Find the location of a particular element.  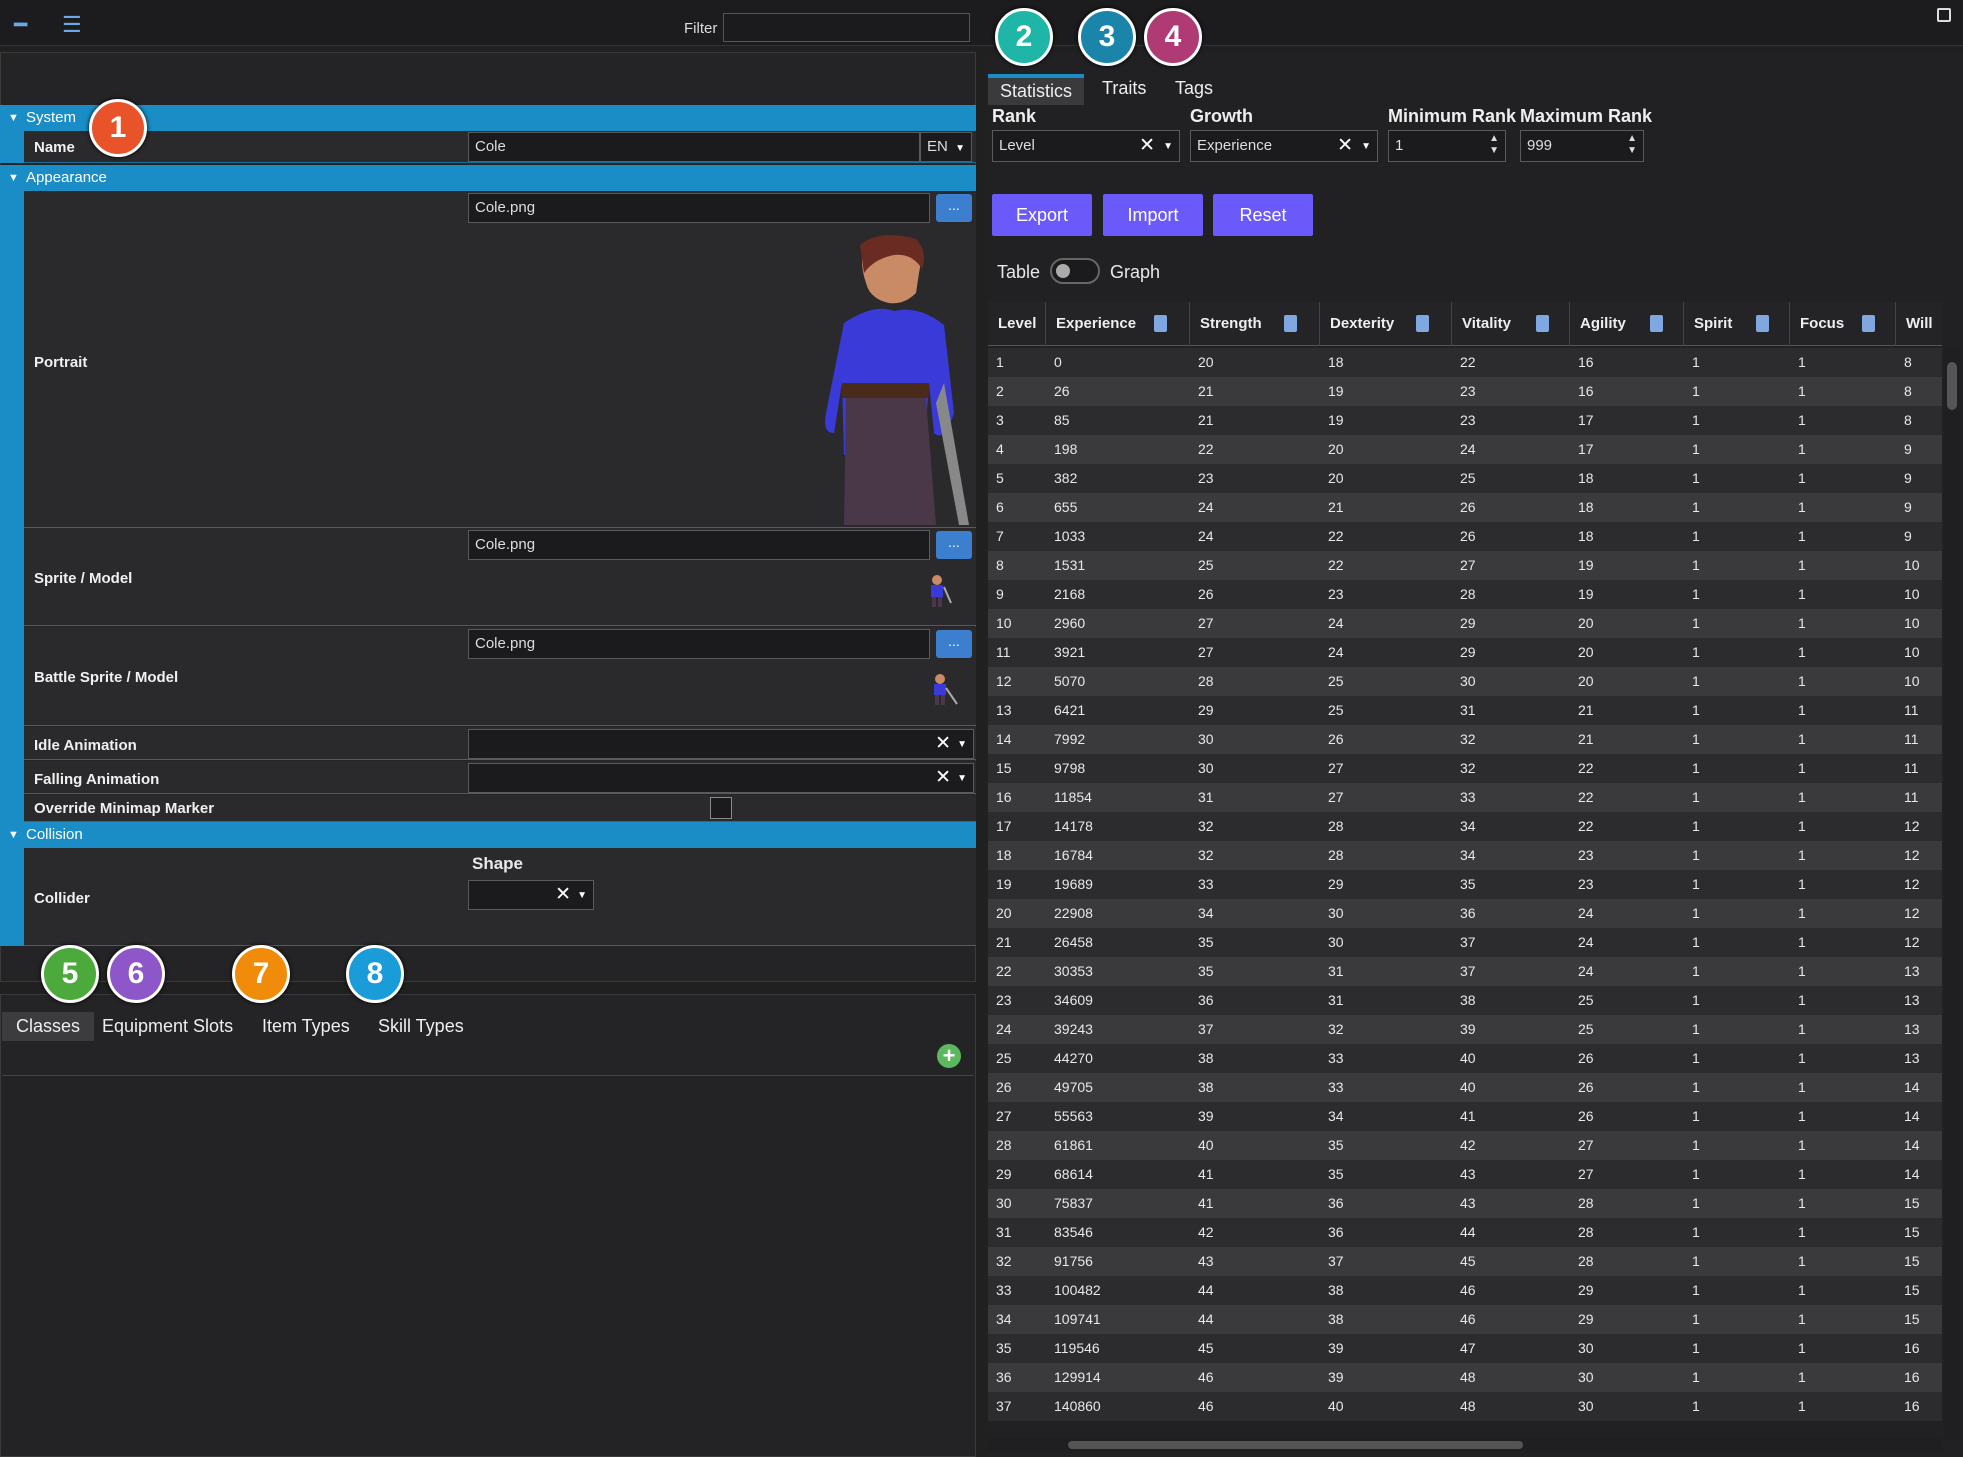

table-cell-vitality: 31 is located at coordinates (1468, 710).